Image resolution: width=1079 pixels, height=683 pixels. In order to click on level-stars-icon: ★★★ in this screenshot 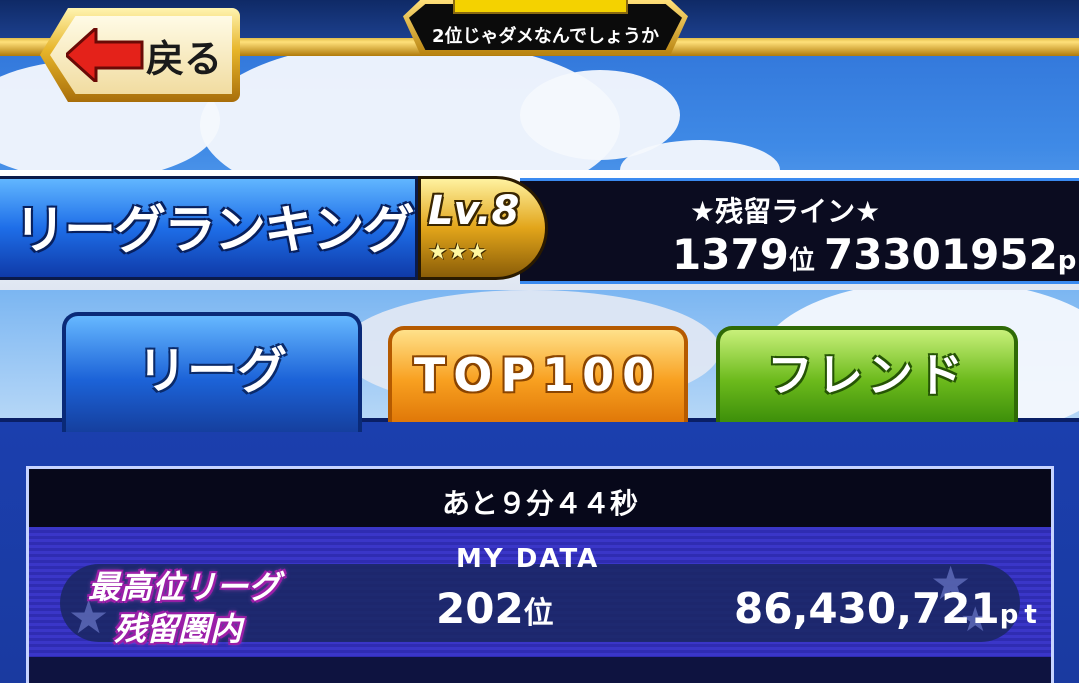, I will do `click(458, 252)`.